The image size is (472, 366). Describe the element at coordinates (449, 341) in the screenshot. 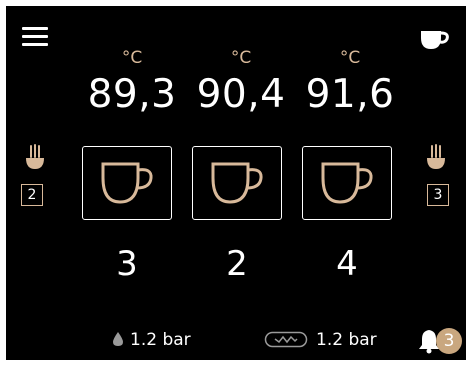

I see `notification-badge: 3` at that location.